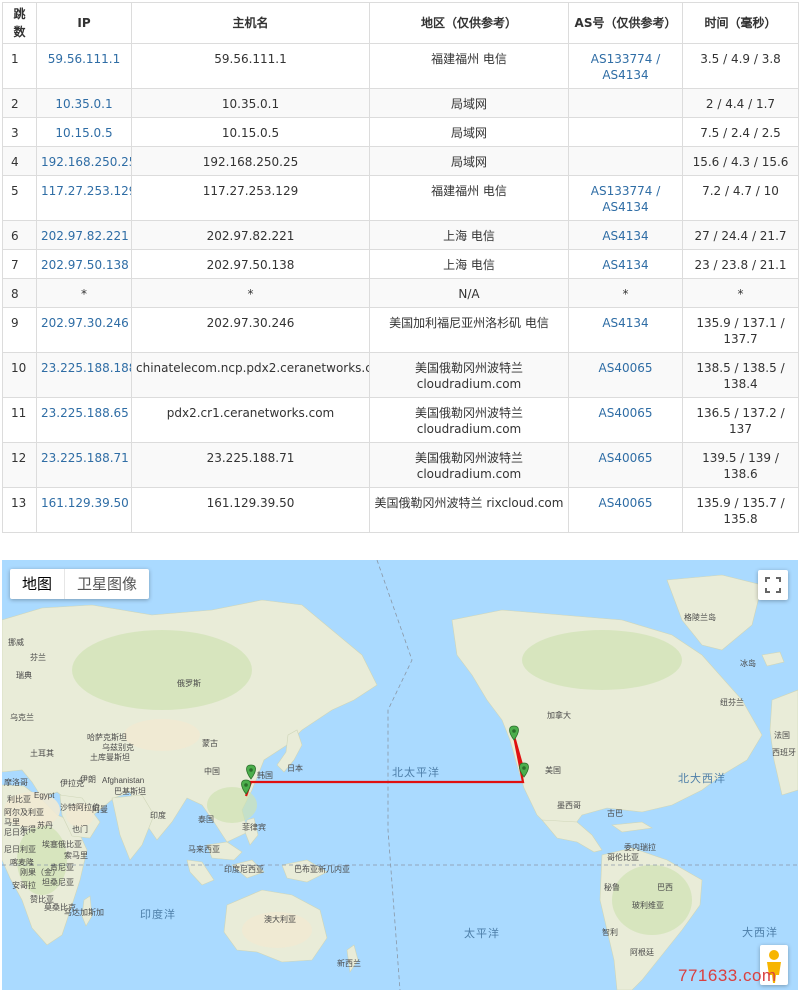  What do you see at coordinates (623, 857) in the screenshot?
I see `label-colombia: 哥伦比亚` at bounding box center [623, 857].